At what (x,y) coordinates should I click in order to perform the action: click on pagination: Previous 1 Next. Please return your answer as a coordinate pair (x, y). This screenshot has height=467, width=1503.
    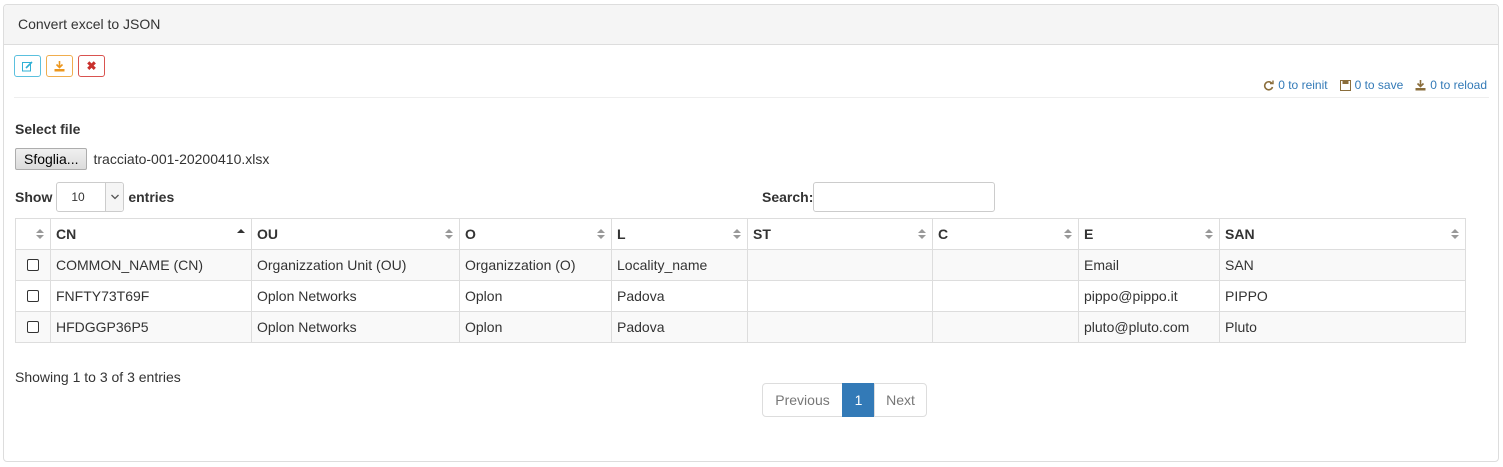
    Looking at the image, I should click on (844, 400).